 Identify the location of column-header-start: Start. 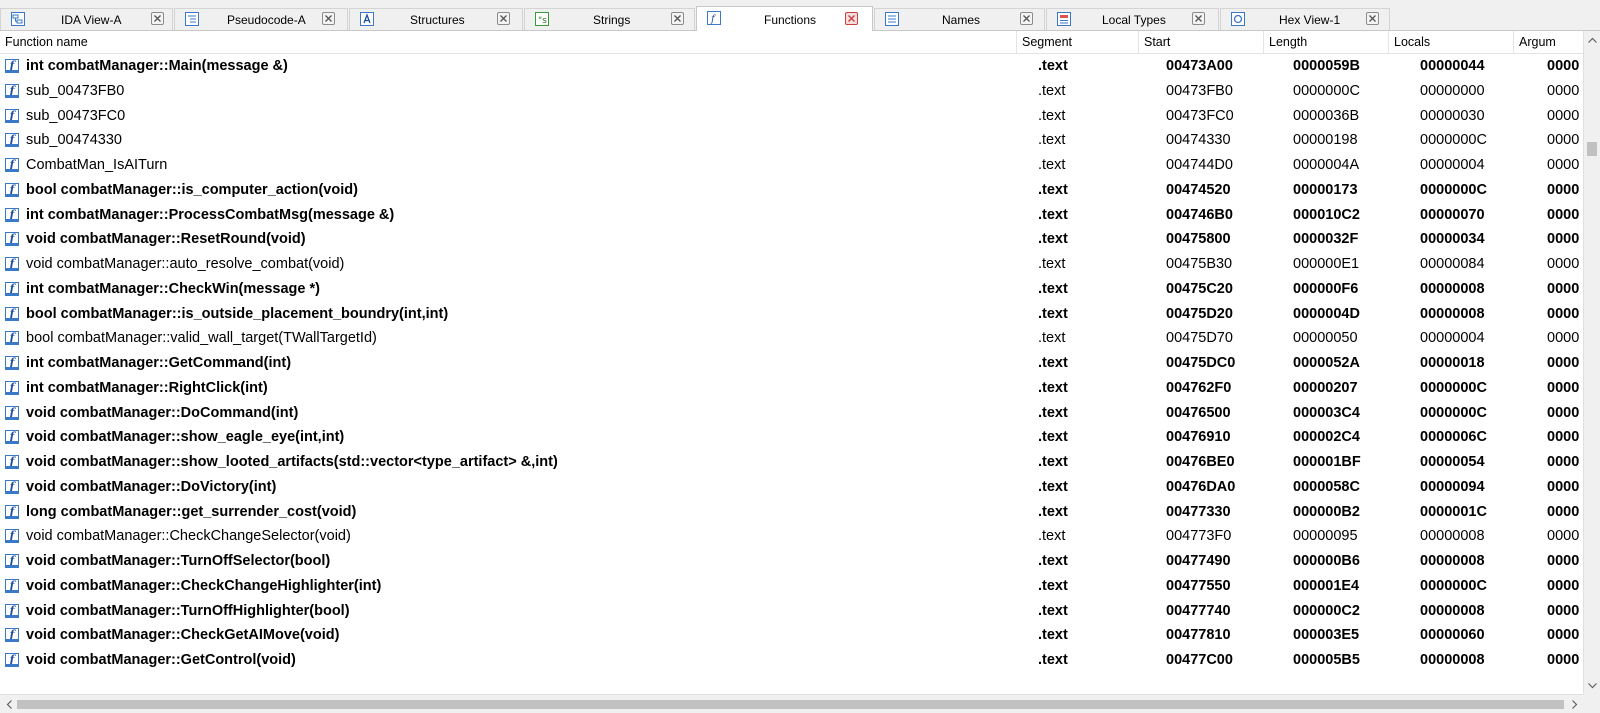
(1201, 42).